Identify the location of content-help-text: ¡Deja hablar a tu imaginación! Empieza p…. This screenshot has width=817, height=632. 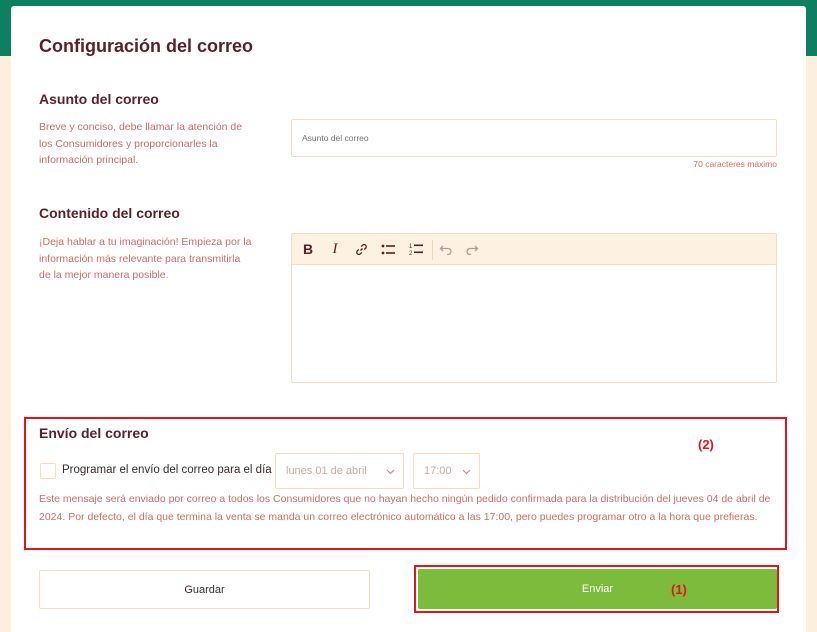
(145, 258).